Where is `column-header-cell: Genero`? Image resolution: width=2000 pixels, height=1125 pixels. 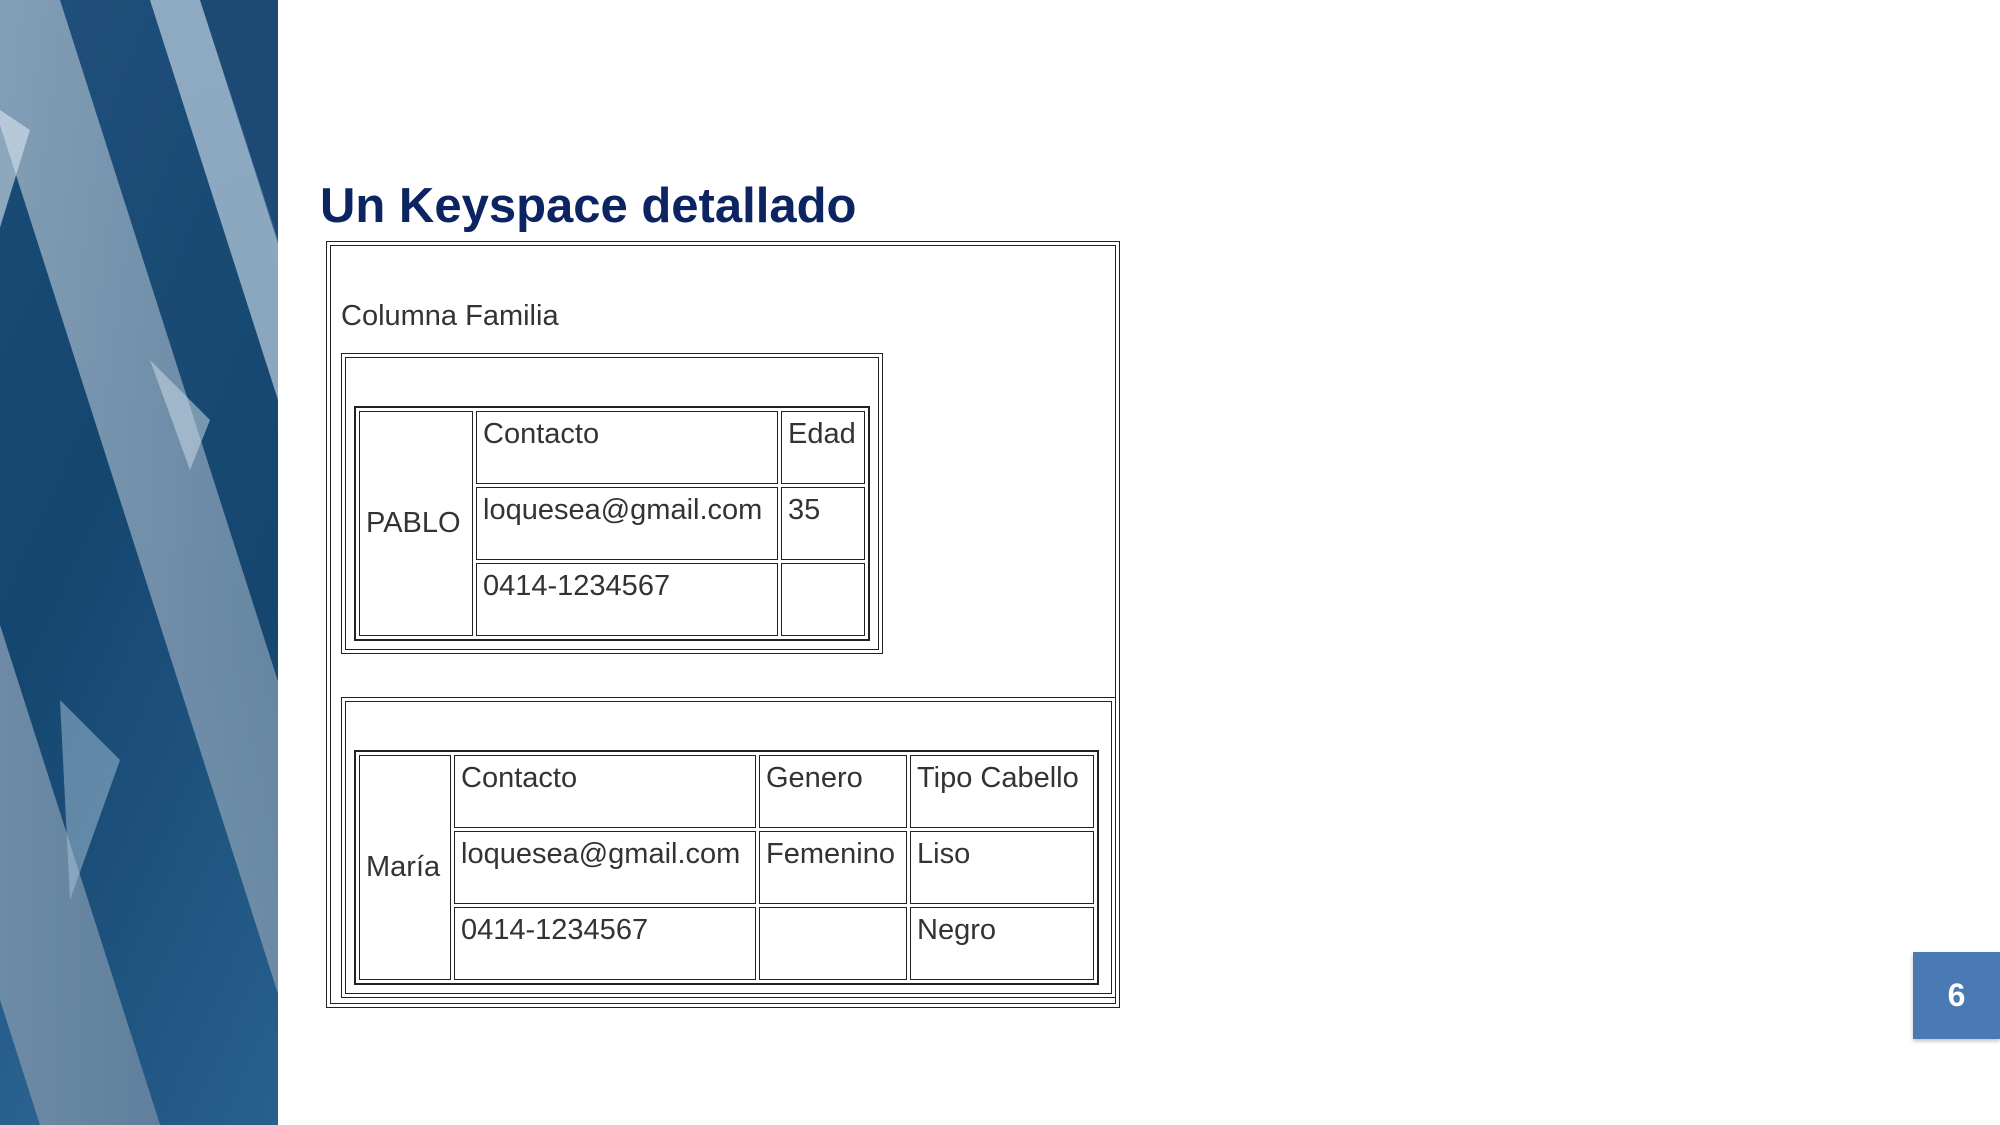
column-header-cell: Genero is located at coordinates (833, 791).